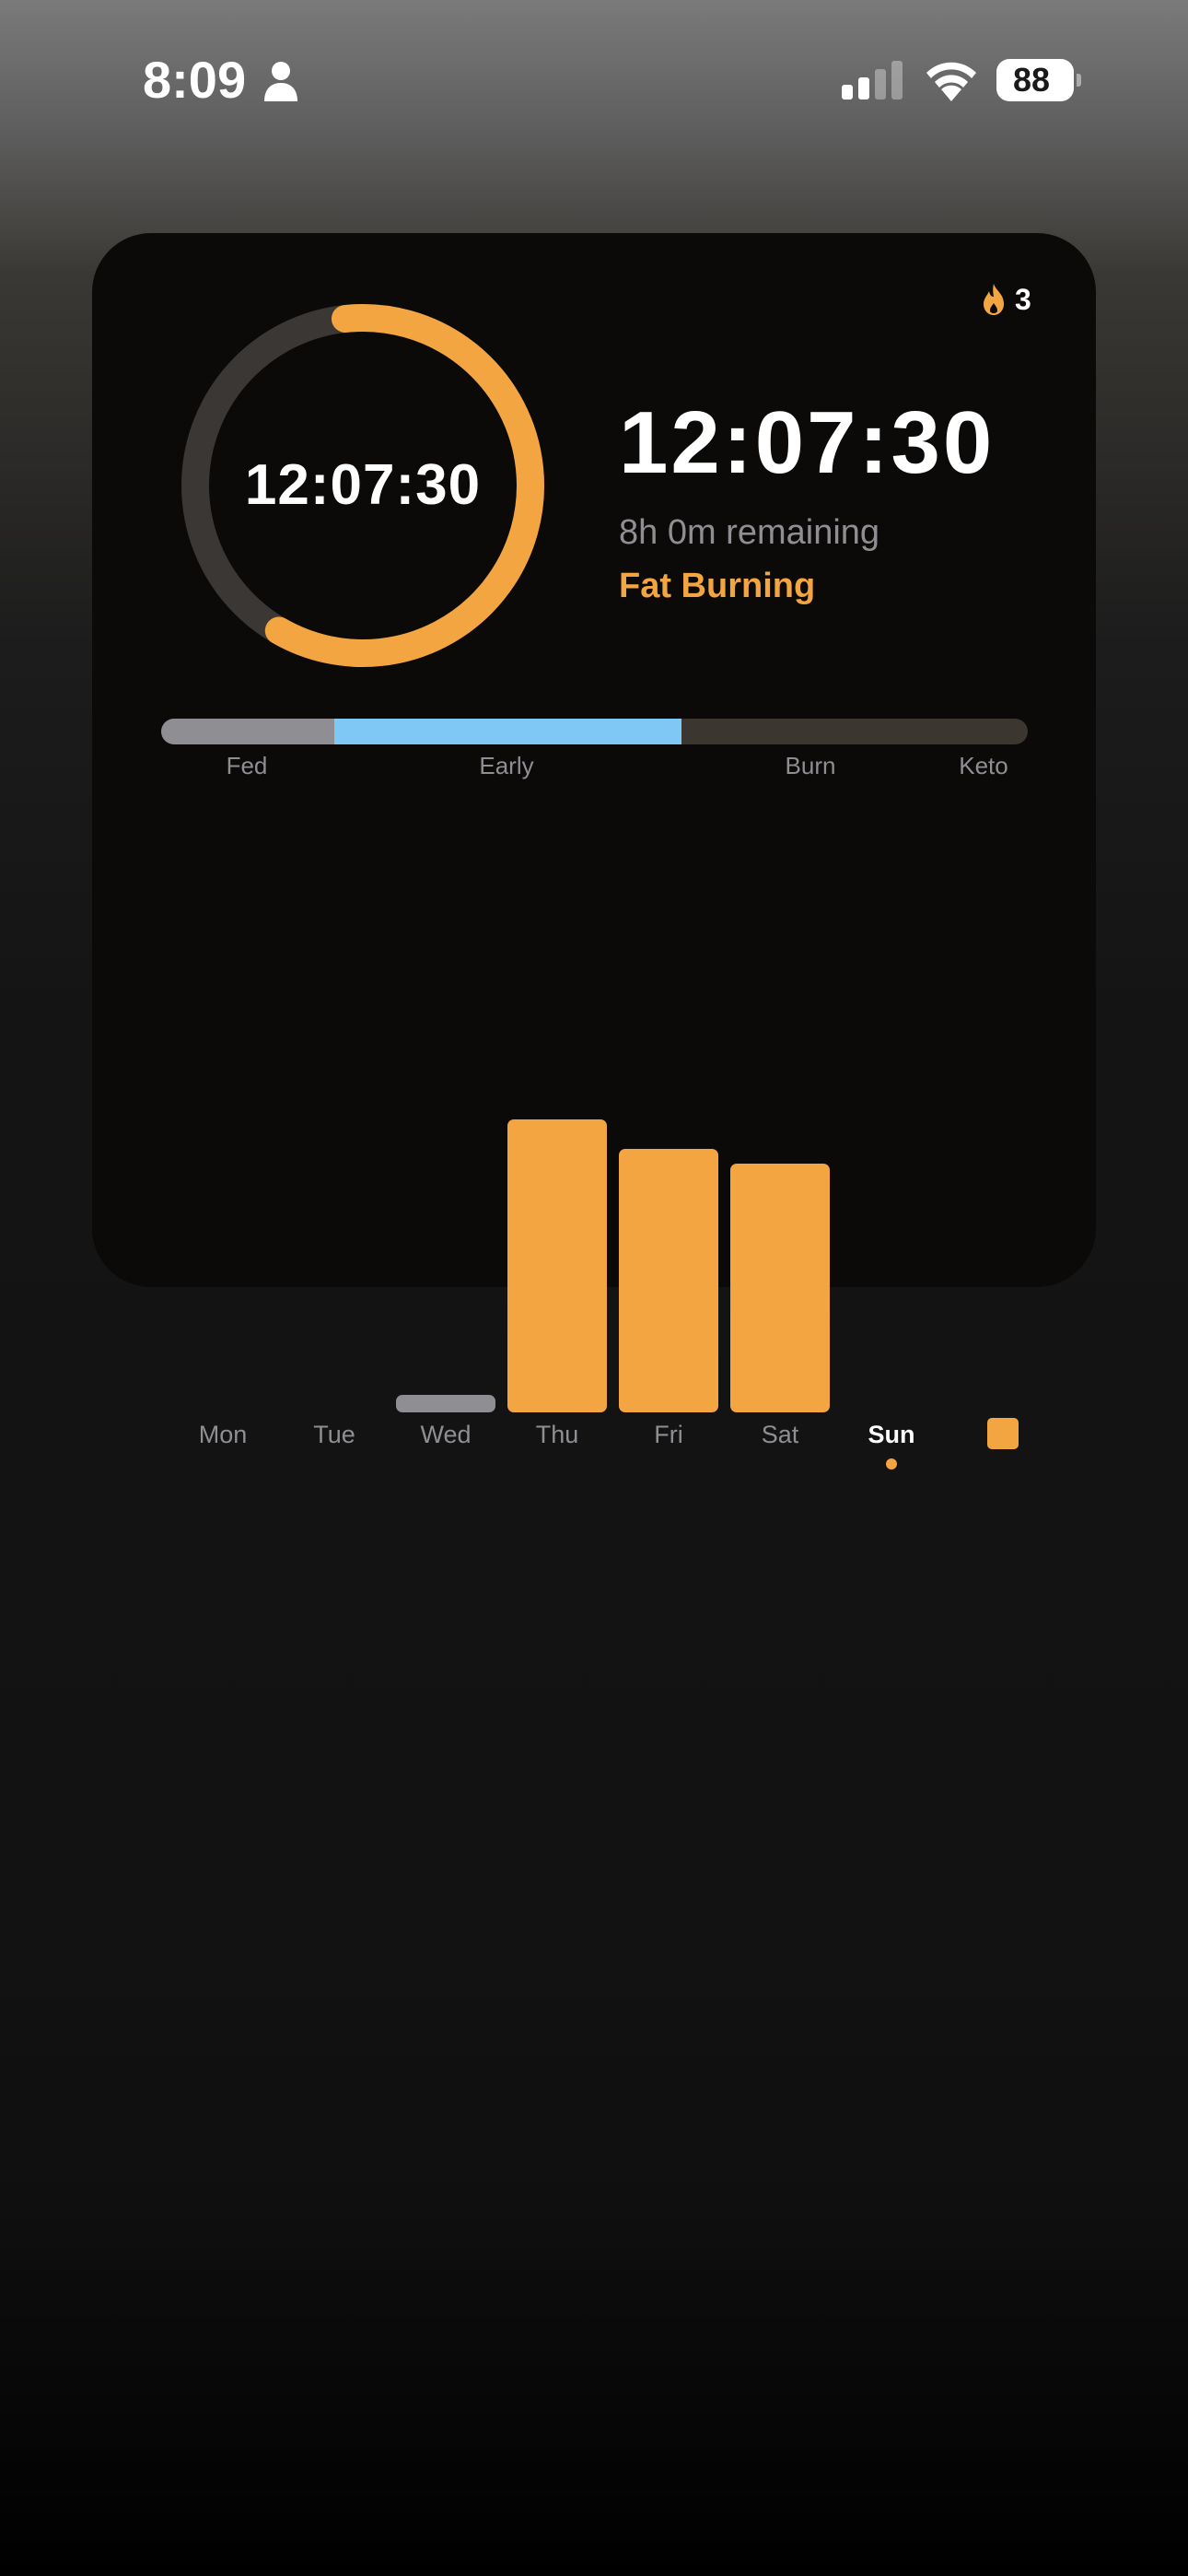 The height and width of the screenshot is (2576, 1188). What do you see at coordinates (717, 586) in the screenshot?
I see `current-stage: Fat Burning` at bounding box center [717, 586].